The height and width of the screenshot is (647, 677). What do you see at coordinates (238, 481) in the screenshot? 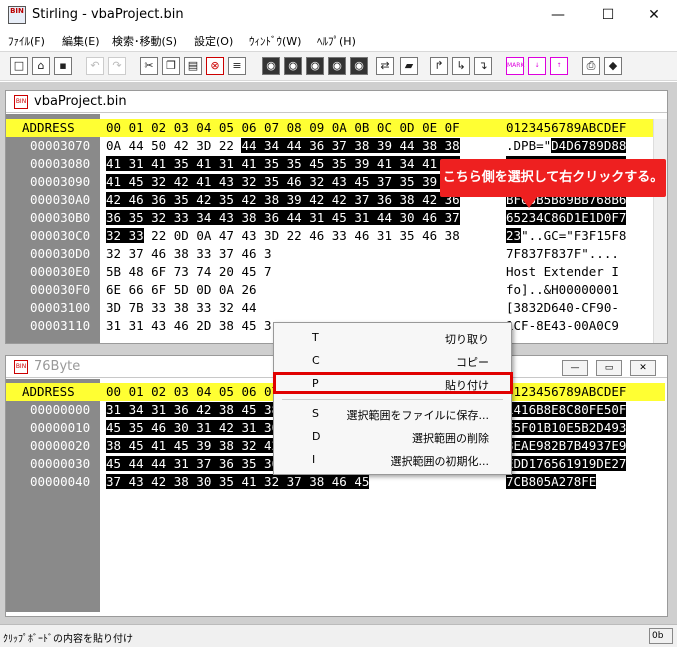
I see `hex-bytes: 37 43 42 38 30 35 41 32 37 38 46 45` at bounding box center [238, 481].